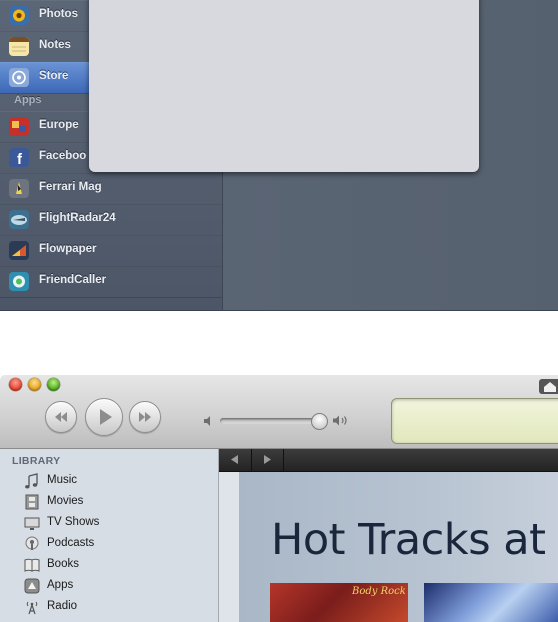  Describe the element at coordinates (267, 459) in the screenshot. I see `forward-arrow-icon` at that location.